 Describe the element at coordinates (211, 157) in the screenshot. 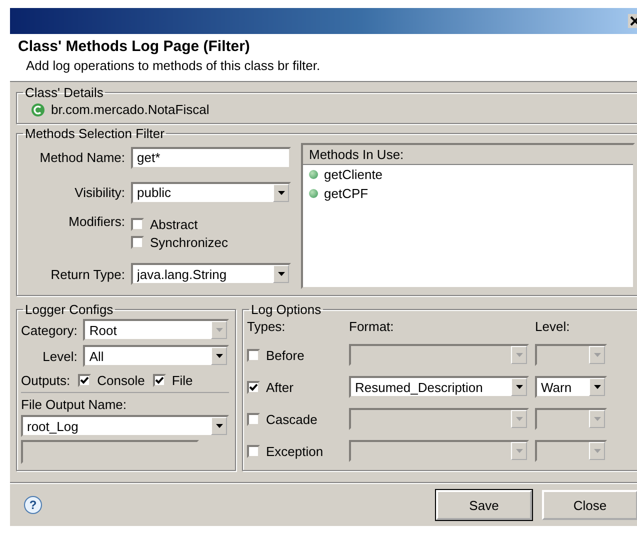

I see `method-name-field: get*` at that location.